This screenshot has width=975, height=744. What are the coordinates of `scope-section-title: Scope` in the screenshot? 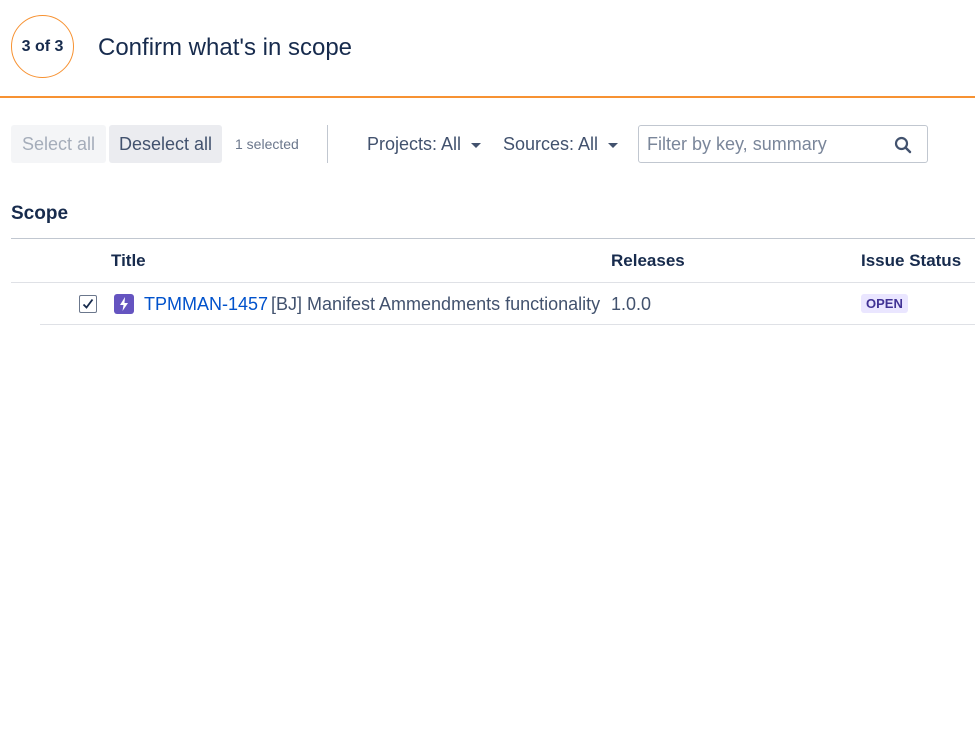 It's located at (40, 213).